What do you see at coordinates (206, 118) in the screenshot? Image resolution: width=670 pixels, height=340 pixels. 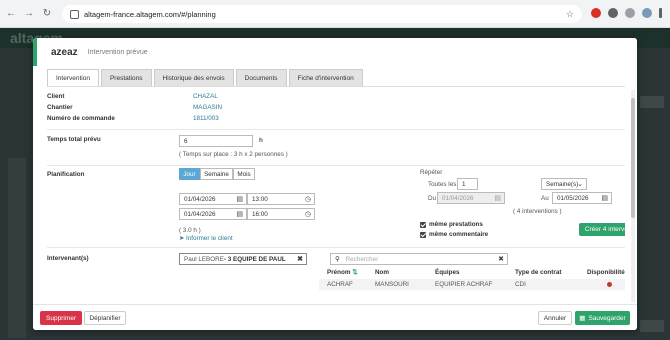 I see `commande-value: 1811/003` at bounding box center [206, 118].